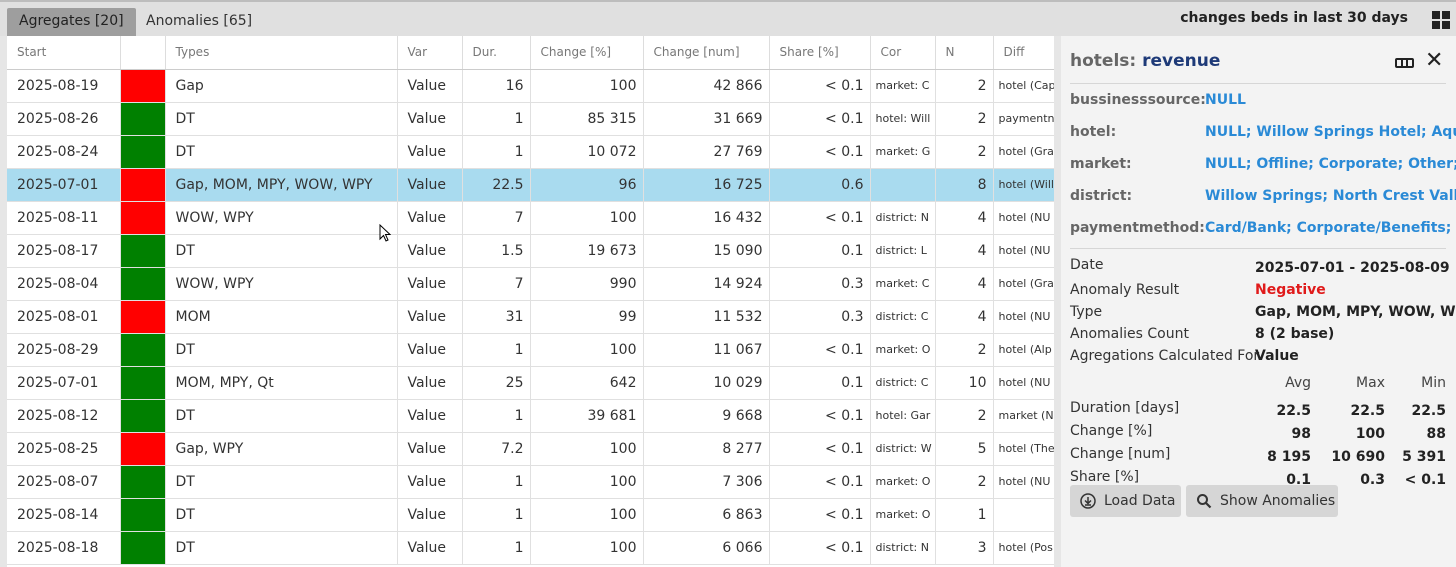 The width and height of the screenshot is (1456, 567). I want to click on cell-start: 2025-08-17, so click(64, 251).